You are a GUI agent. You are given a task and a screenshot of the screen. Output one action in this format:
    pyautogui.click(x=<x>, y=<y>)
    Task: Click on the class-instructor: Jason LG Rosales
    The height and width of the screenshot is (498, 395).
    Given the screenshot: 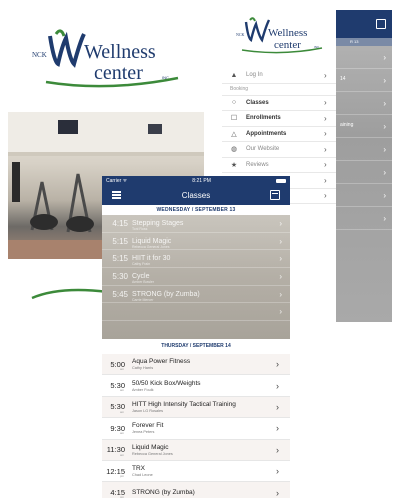 What is the action you would take?
    pyautogui.click(x=148, y=410)
    